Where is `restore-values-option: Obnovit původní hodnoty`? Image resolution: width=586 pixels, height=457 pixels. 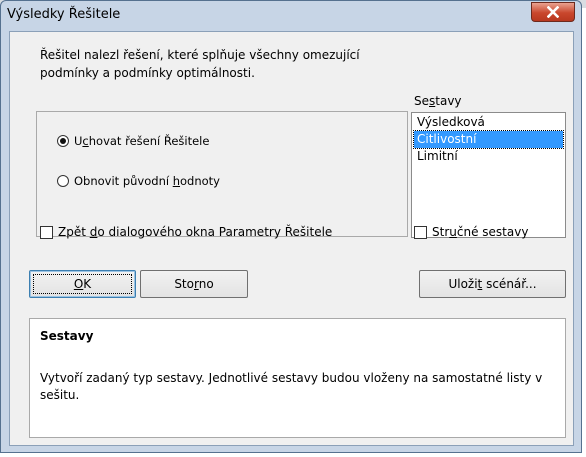
restore-values-option: Obnovit původní hodnoty is located at coordinates (138, 181).